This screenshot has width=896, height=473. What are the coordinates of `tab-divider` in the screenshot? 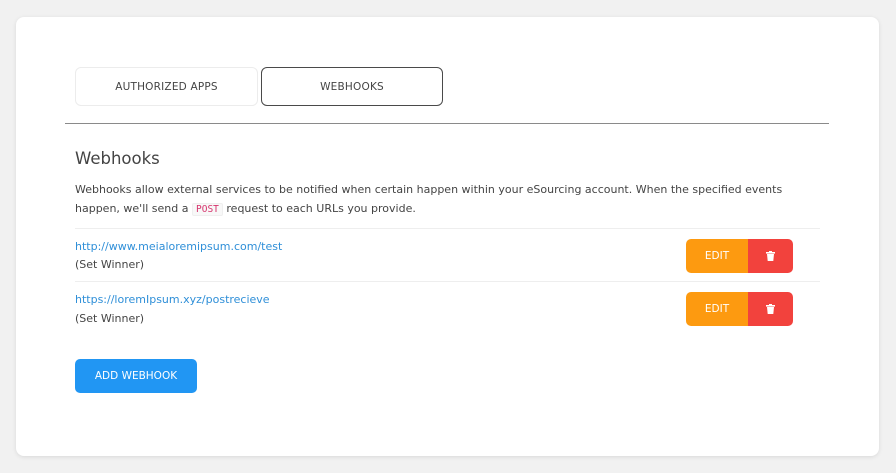 It's located at (447, 123).